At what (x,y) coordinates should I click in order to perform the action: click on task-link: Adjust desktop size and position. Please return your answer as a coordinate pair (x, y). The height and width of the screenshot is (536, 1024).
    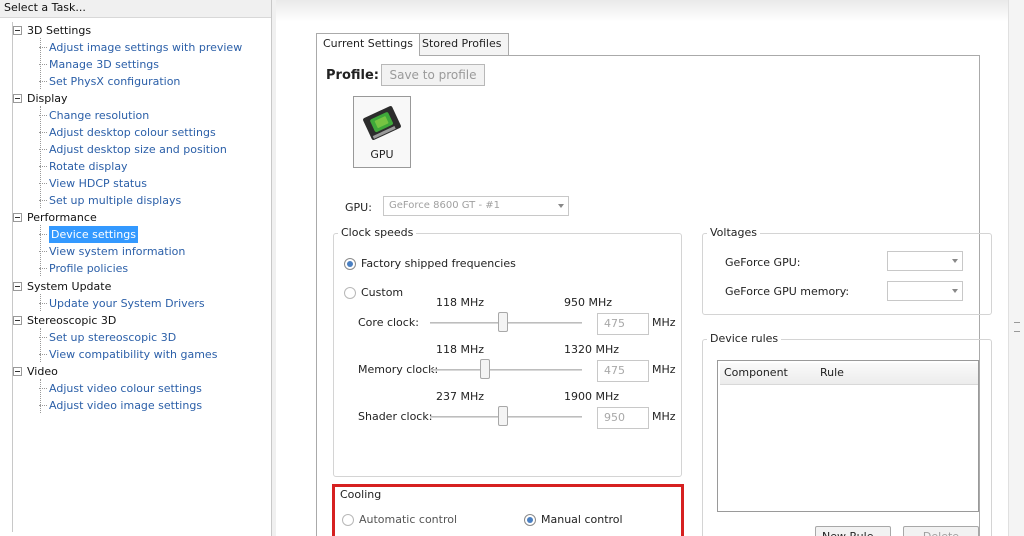
    Looking at the image, I should click on (133, 149).